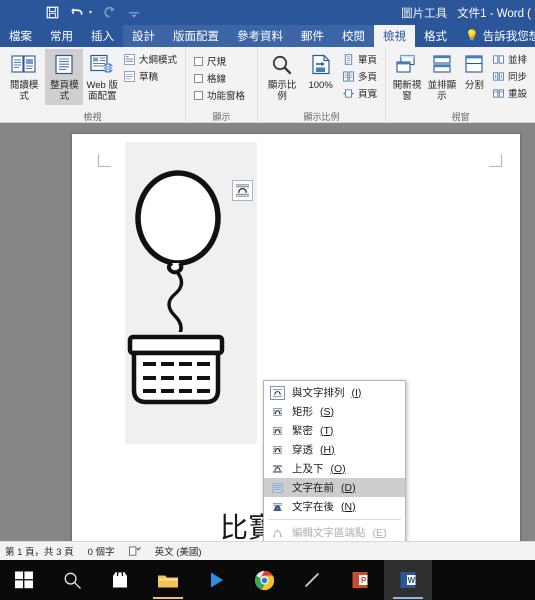 Image resolution: width=535 pixels, height=600 pixels. I want to click on word-icon: W, so click(408, 580).